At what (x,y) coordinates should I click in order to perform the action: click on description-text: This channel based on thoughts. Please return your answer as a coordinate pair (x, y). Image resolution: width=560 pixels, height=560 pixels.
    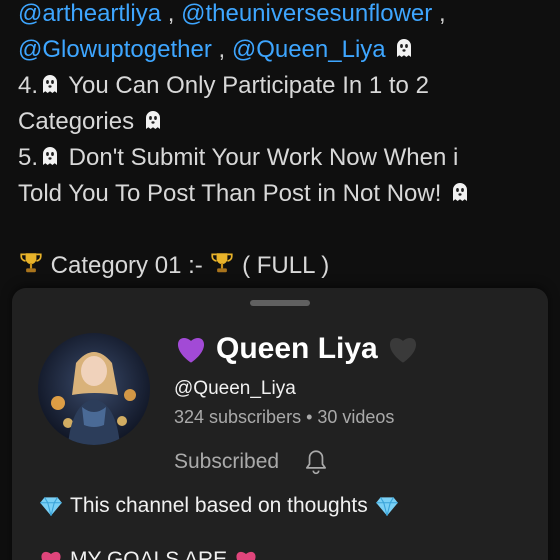
    Looking at the image, I should click on (219, 505).